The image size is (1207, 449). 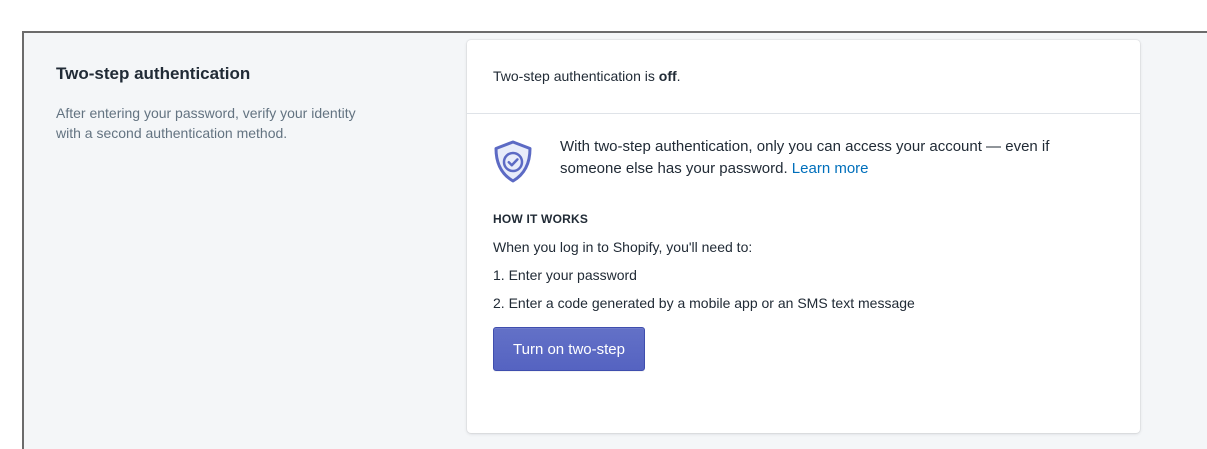 What do you see at coordinates (803, 77) in the screenshot?
I see `card-header: Two-step authentication is off.` at bounding box center [803, 77].